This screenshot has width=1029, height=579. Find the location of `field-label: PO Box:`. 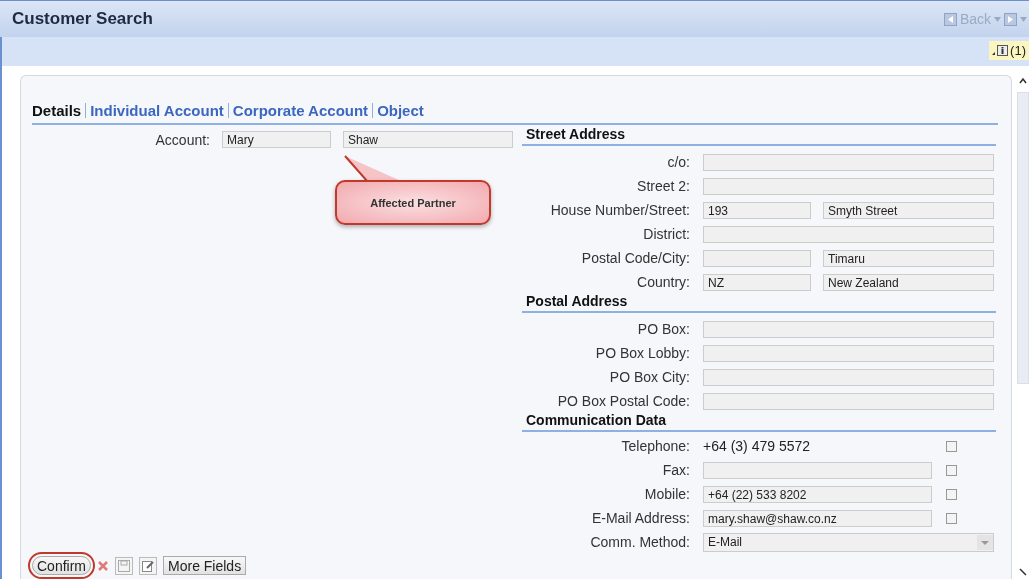

field-label: PO Box: is located at coordinates (663, 329).